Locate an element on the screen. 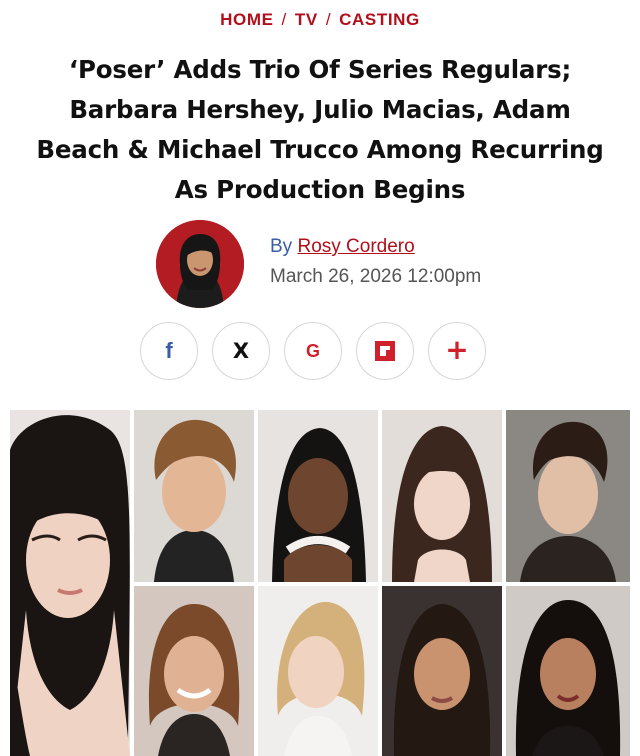  author-avatar is located at coordinates (200, 264).